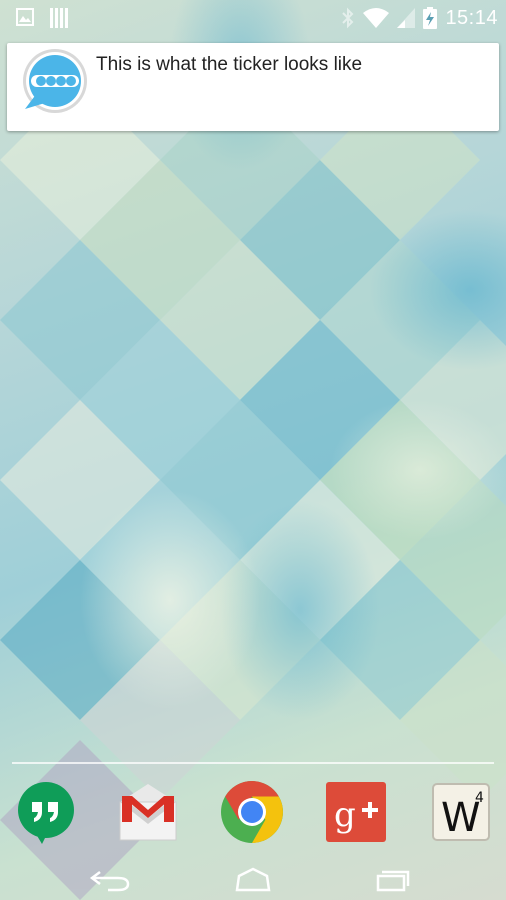 The width and height of the screenshot is (506, 900). I want to click on gmail-icon, so click(148, 812).